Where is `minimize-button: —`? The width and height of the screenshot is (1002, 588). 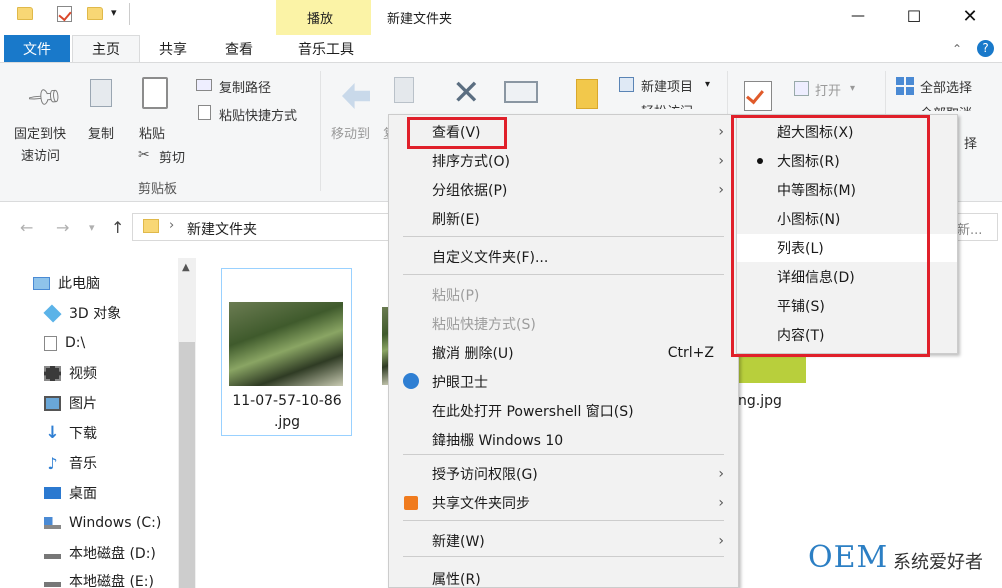
minimize-button: — is located at coordinates (858, 16).